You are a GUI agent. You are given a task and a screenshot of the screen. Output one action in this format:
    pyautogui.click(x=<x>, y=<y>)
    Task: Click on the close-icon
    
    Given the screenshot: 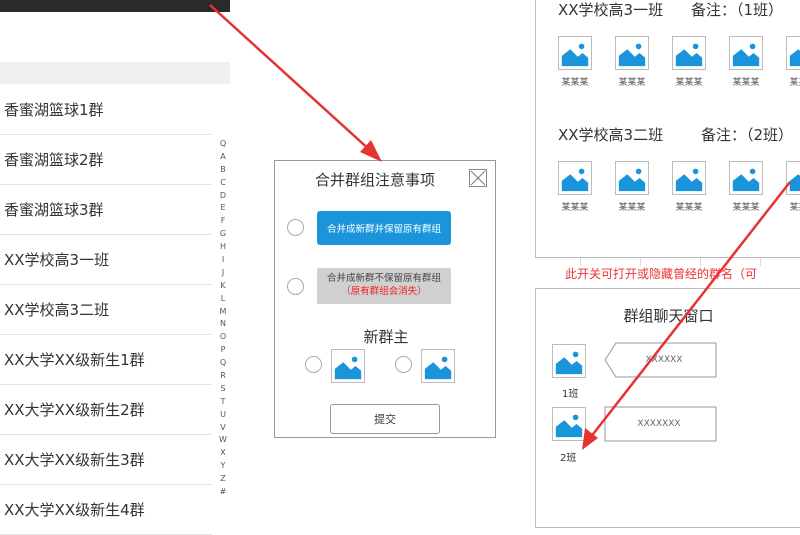 What is the action you would take?
    pyautogui.click(x=478, y=178)
    